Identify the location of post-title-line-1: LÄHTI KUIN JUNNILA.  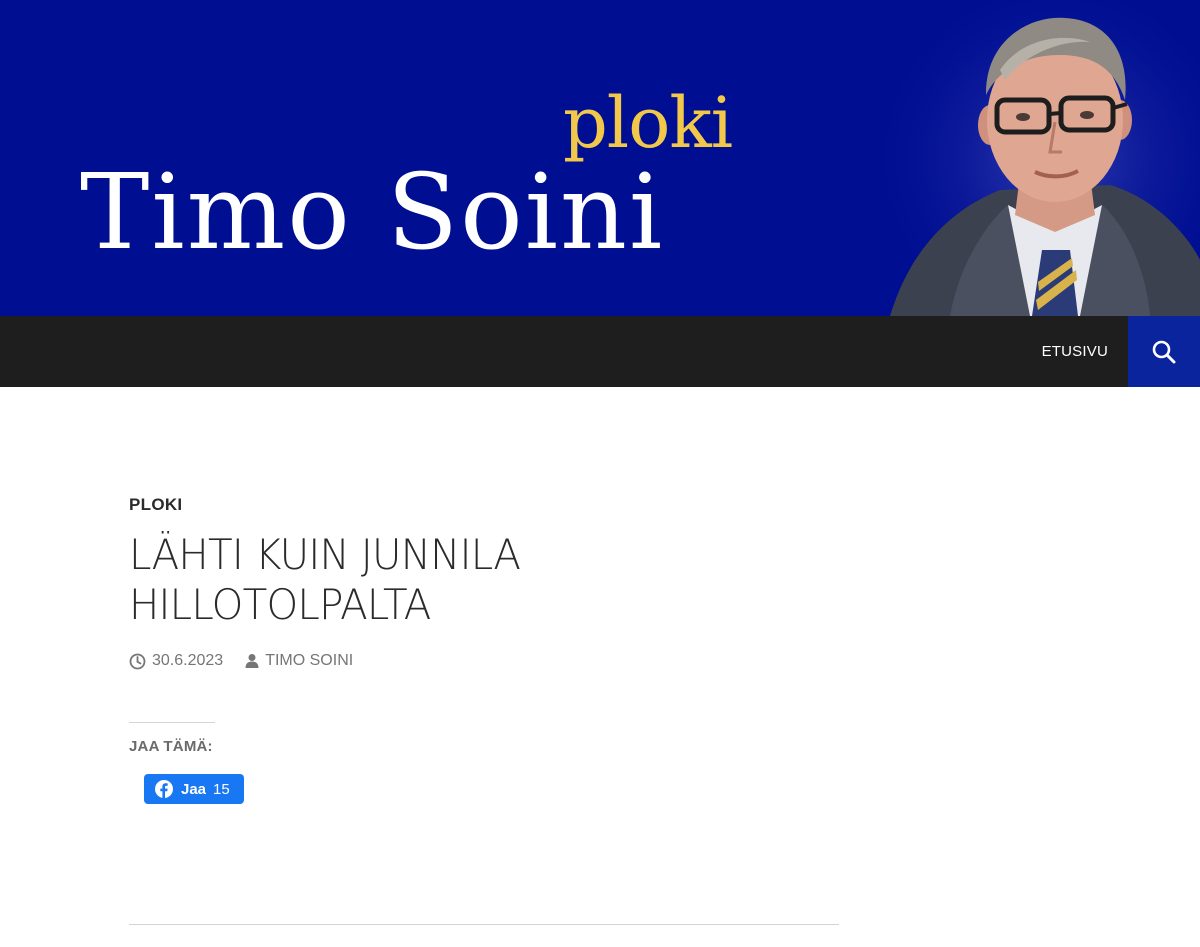
(325, 554).